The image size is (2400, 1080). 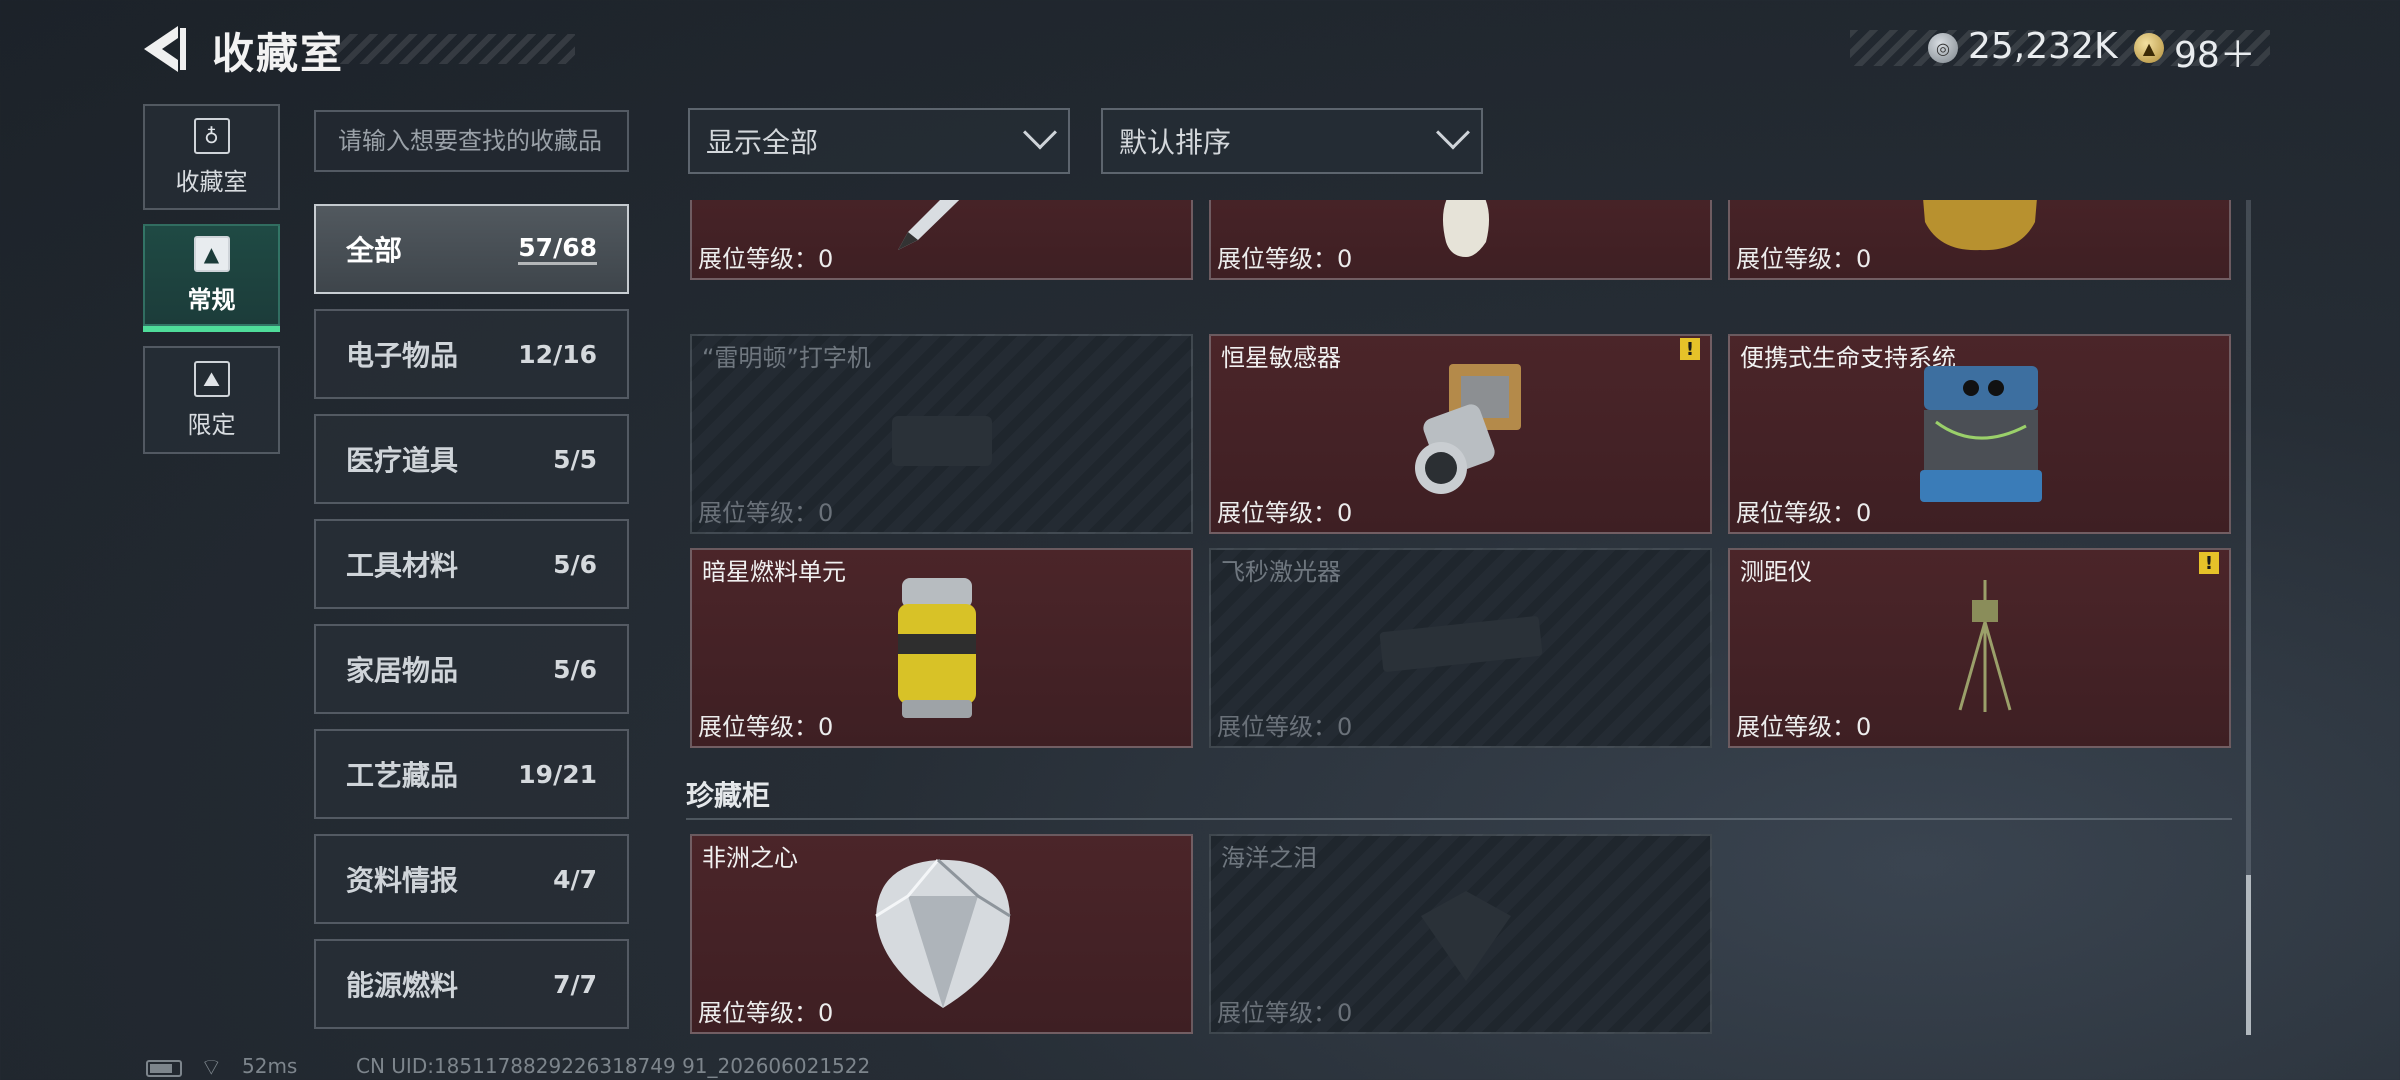 I want to click on sort-value: 默认排序, so click(x=1175, y=142).